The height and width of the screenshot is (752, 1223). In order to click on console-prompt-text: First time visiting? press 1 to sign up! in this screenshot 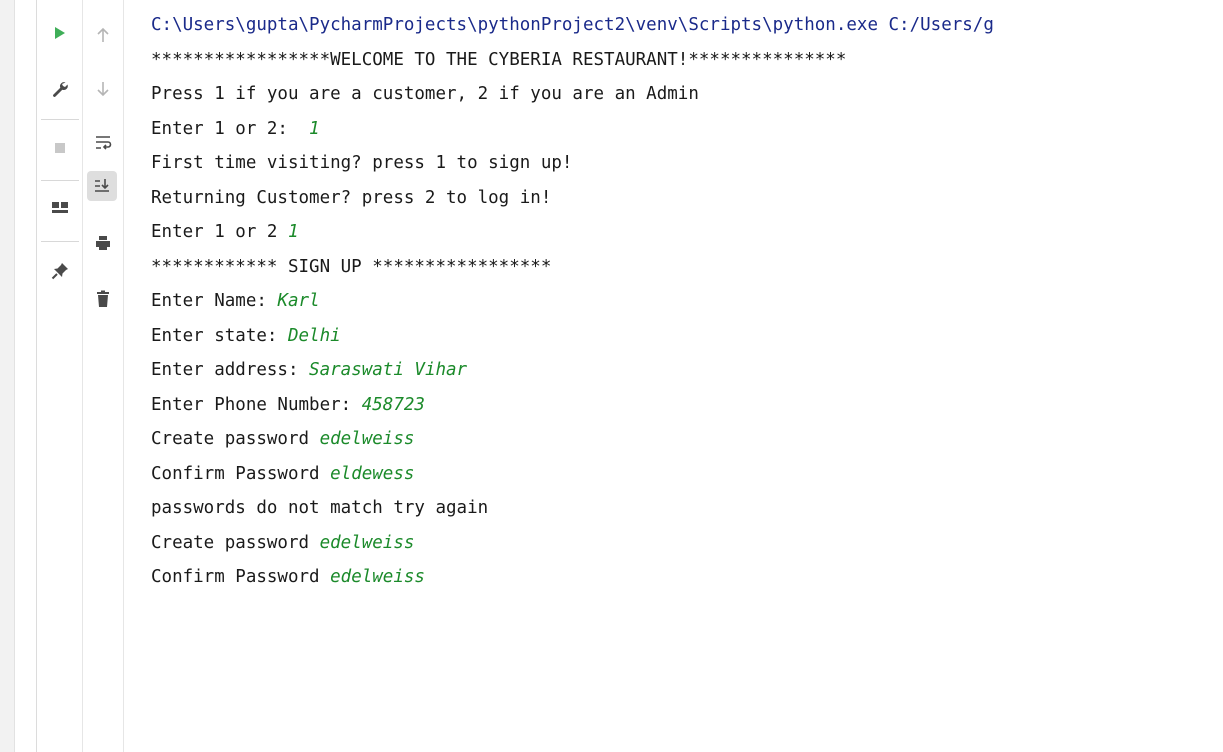, I will do `click(362, 163)`.